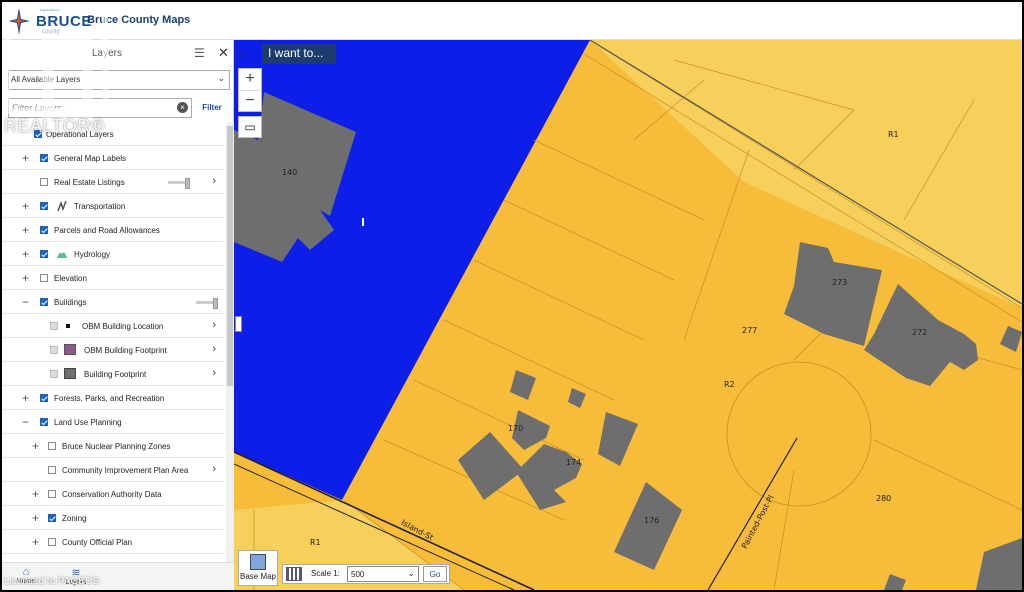 This screenshot has width=1024, height=592. Describe the element at coordinates (68, 326) in the screenshot. I see `point-symbol-icon` at that location.